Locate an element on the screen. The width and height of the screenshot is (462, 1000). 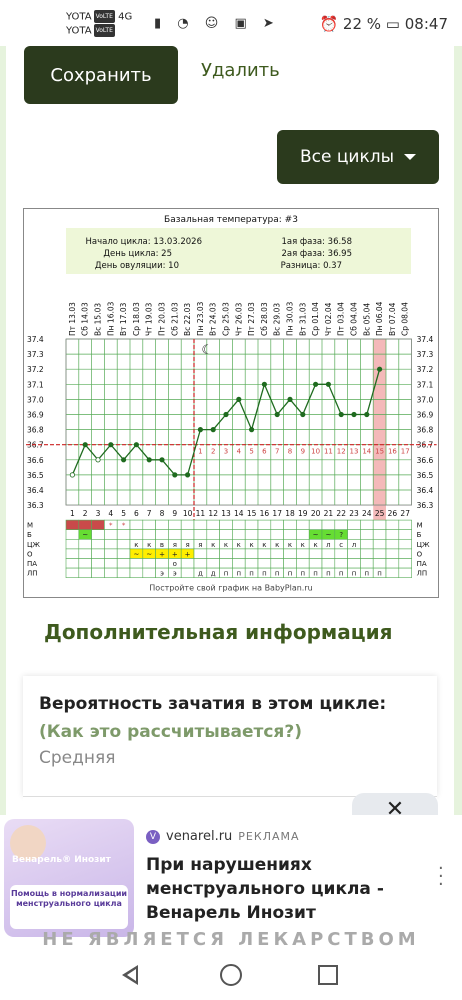
day-number: 1 is located at coordinates (72, 513).